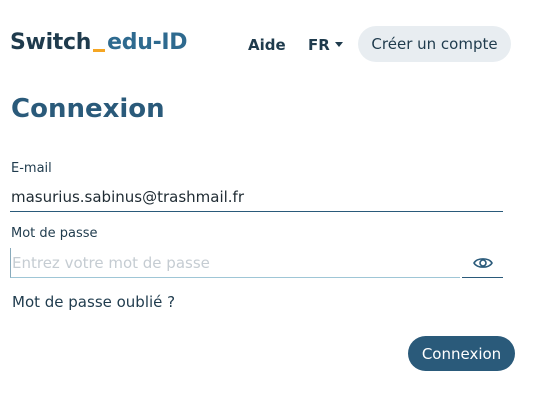 Image resolution: width=554 pixels, height=401 pixels. What do you see at coordinates (434, 44) in the screenshot?
I see `create-account-button: Créer un compte` at bounding box center [434, 44].